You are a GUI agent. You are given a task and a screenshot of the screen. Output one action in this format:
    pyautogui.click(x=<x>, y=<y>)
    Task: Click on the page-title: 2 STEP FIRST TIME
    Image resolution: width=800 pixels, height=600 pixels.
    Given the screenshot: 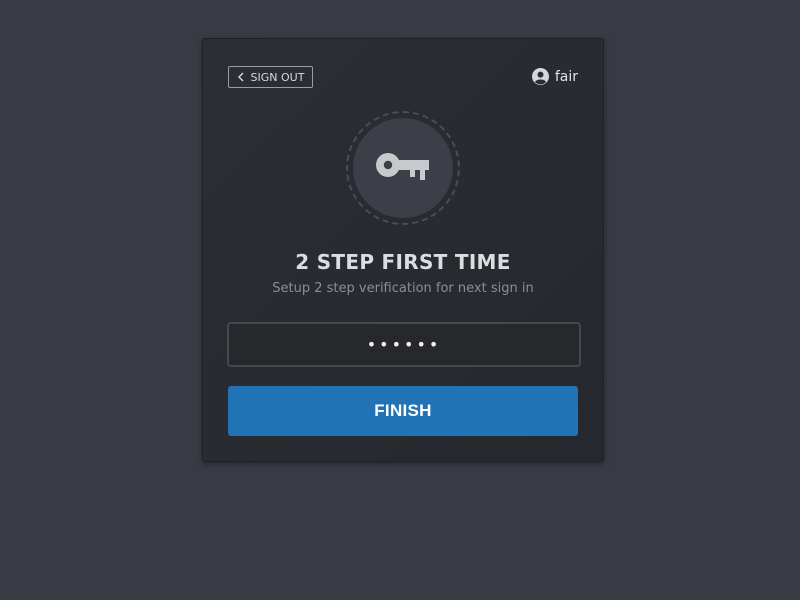 What is the action you would take?
    pyautogui.click(x=403, y=262)
    